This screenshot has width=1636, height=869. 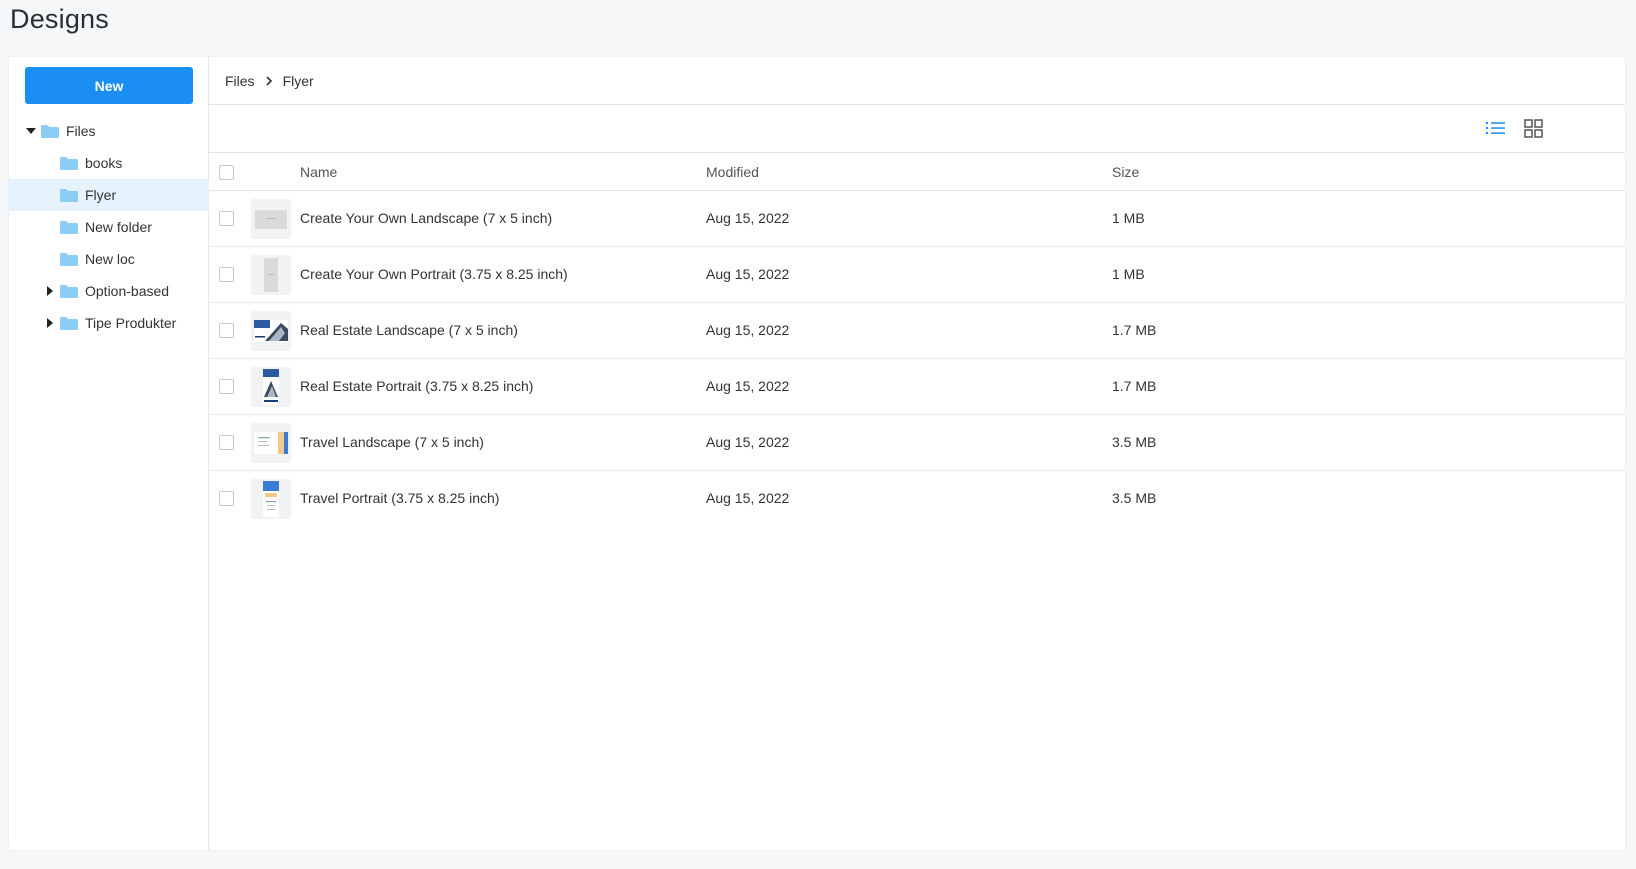 What do you see at coordinates (31, 131) in the screenshot?
I see `caret-down-icon` at bounding box center [31, 131].